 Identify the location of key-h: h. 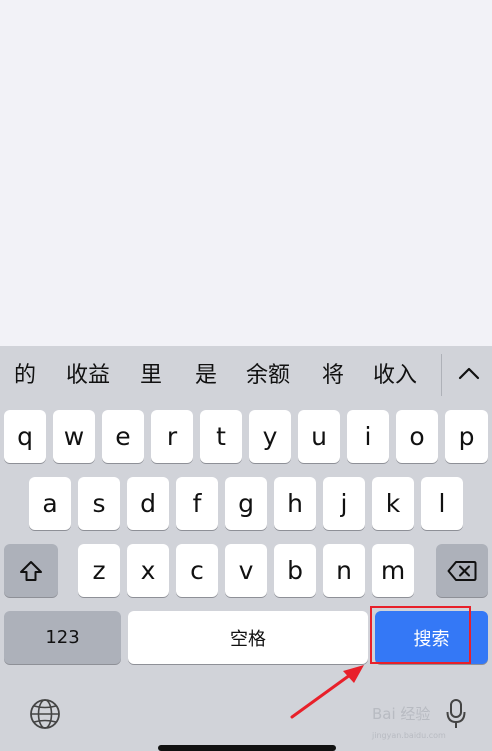
(295, 503).